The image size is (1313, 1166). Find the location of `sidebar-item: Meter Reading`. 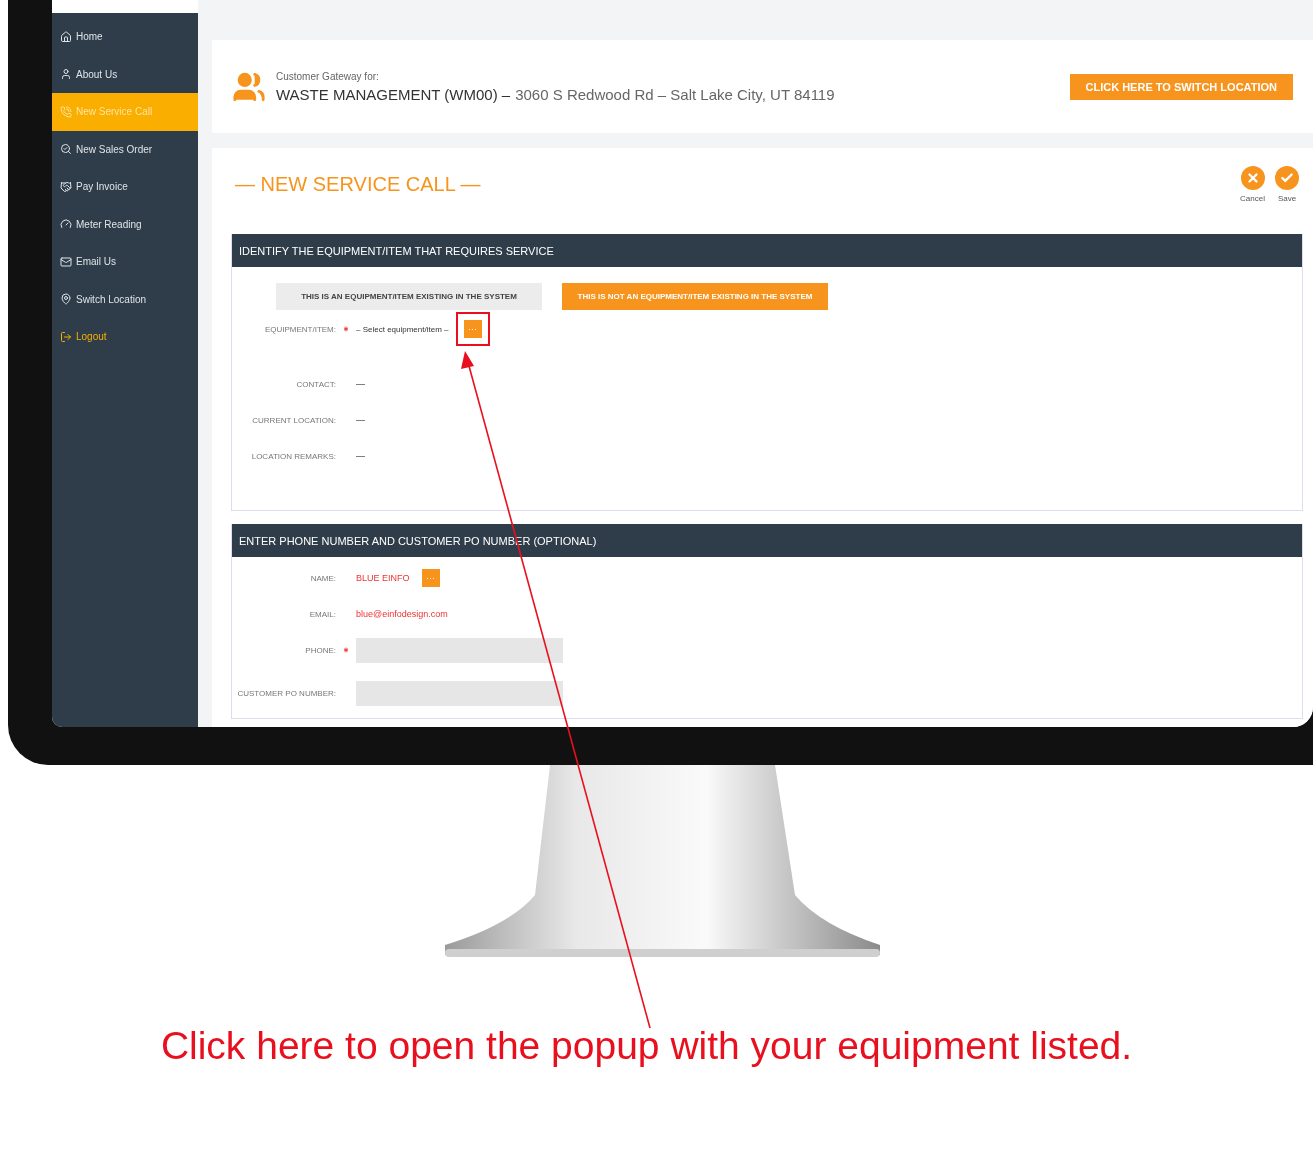

sidebar-item: Meter Reading is located at coordinates (125, 224).